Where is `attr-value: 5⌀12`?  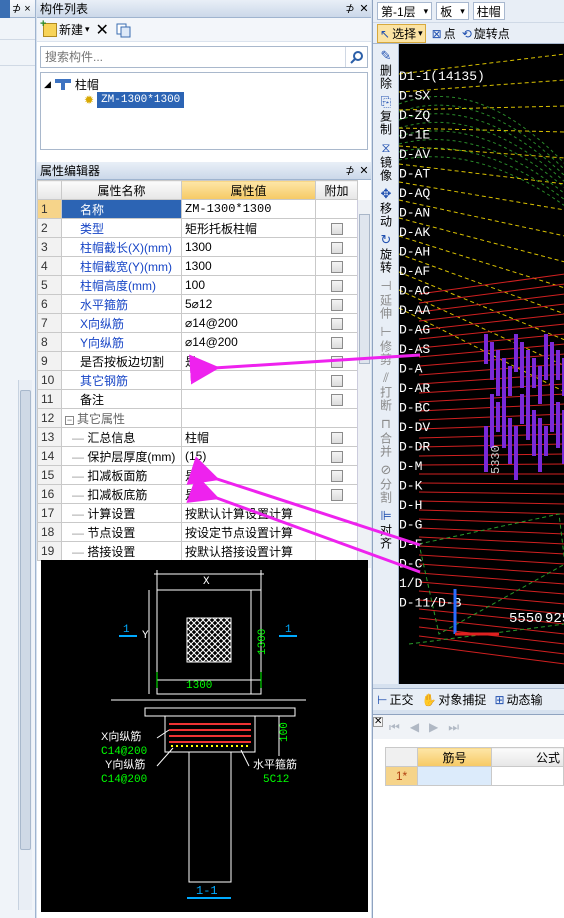 attr-value: 5⌀12 is located at coordinates (248, 304).